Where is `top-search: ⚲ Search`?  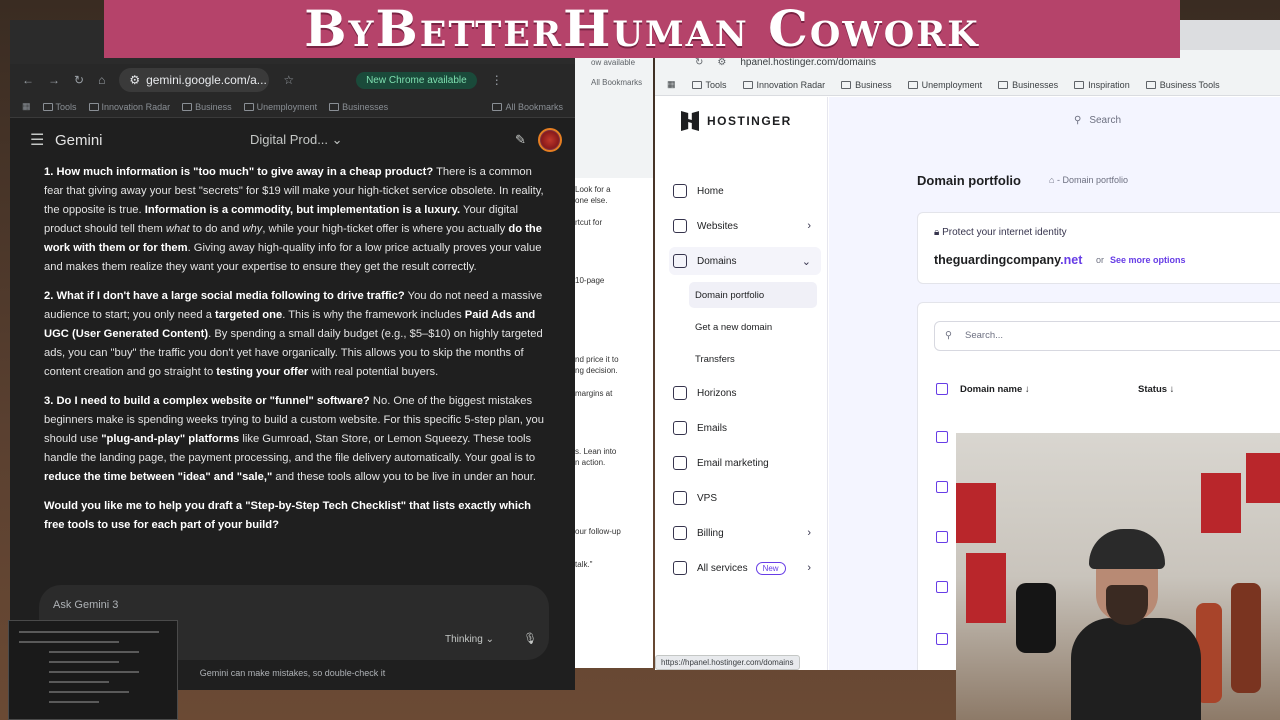 top-search: ⚲ Search is located at coordinates (1177, 120).